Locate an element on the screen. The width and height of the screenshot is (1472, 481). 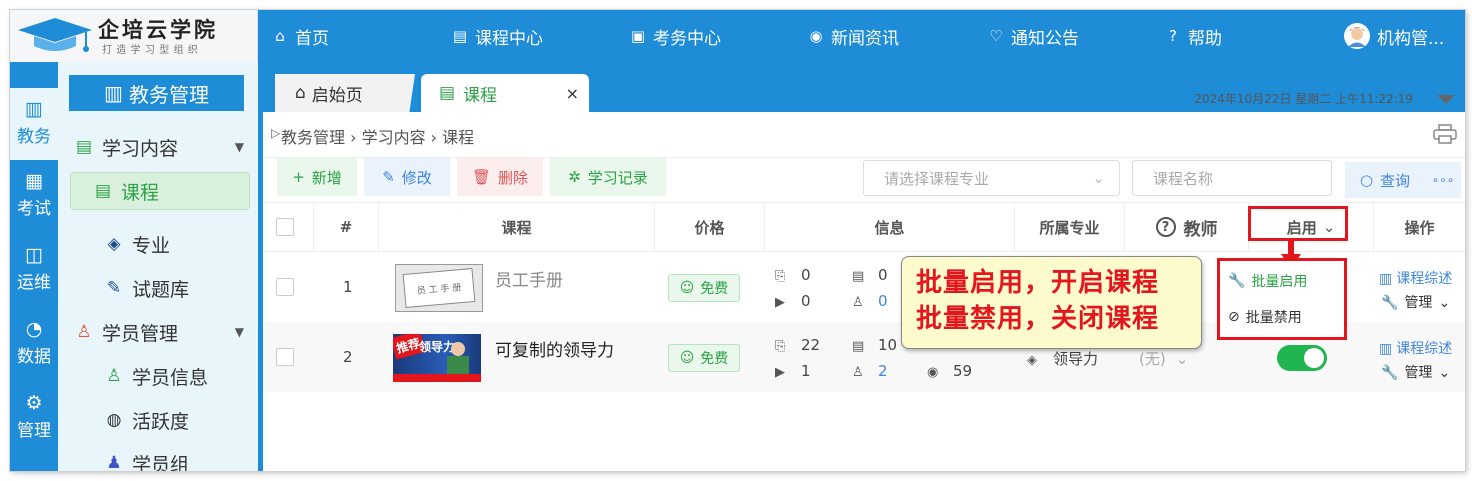
ops-icon: ◫ is located at coordinates (34, 255).